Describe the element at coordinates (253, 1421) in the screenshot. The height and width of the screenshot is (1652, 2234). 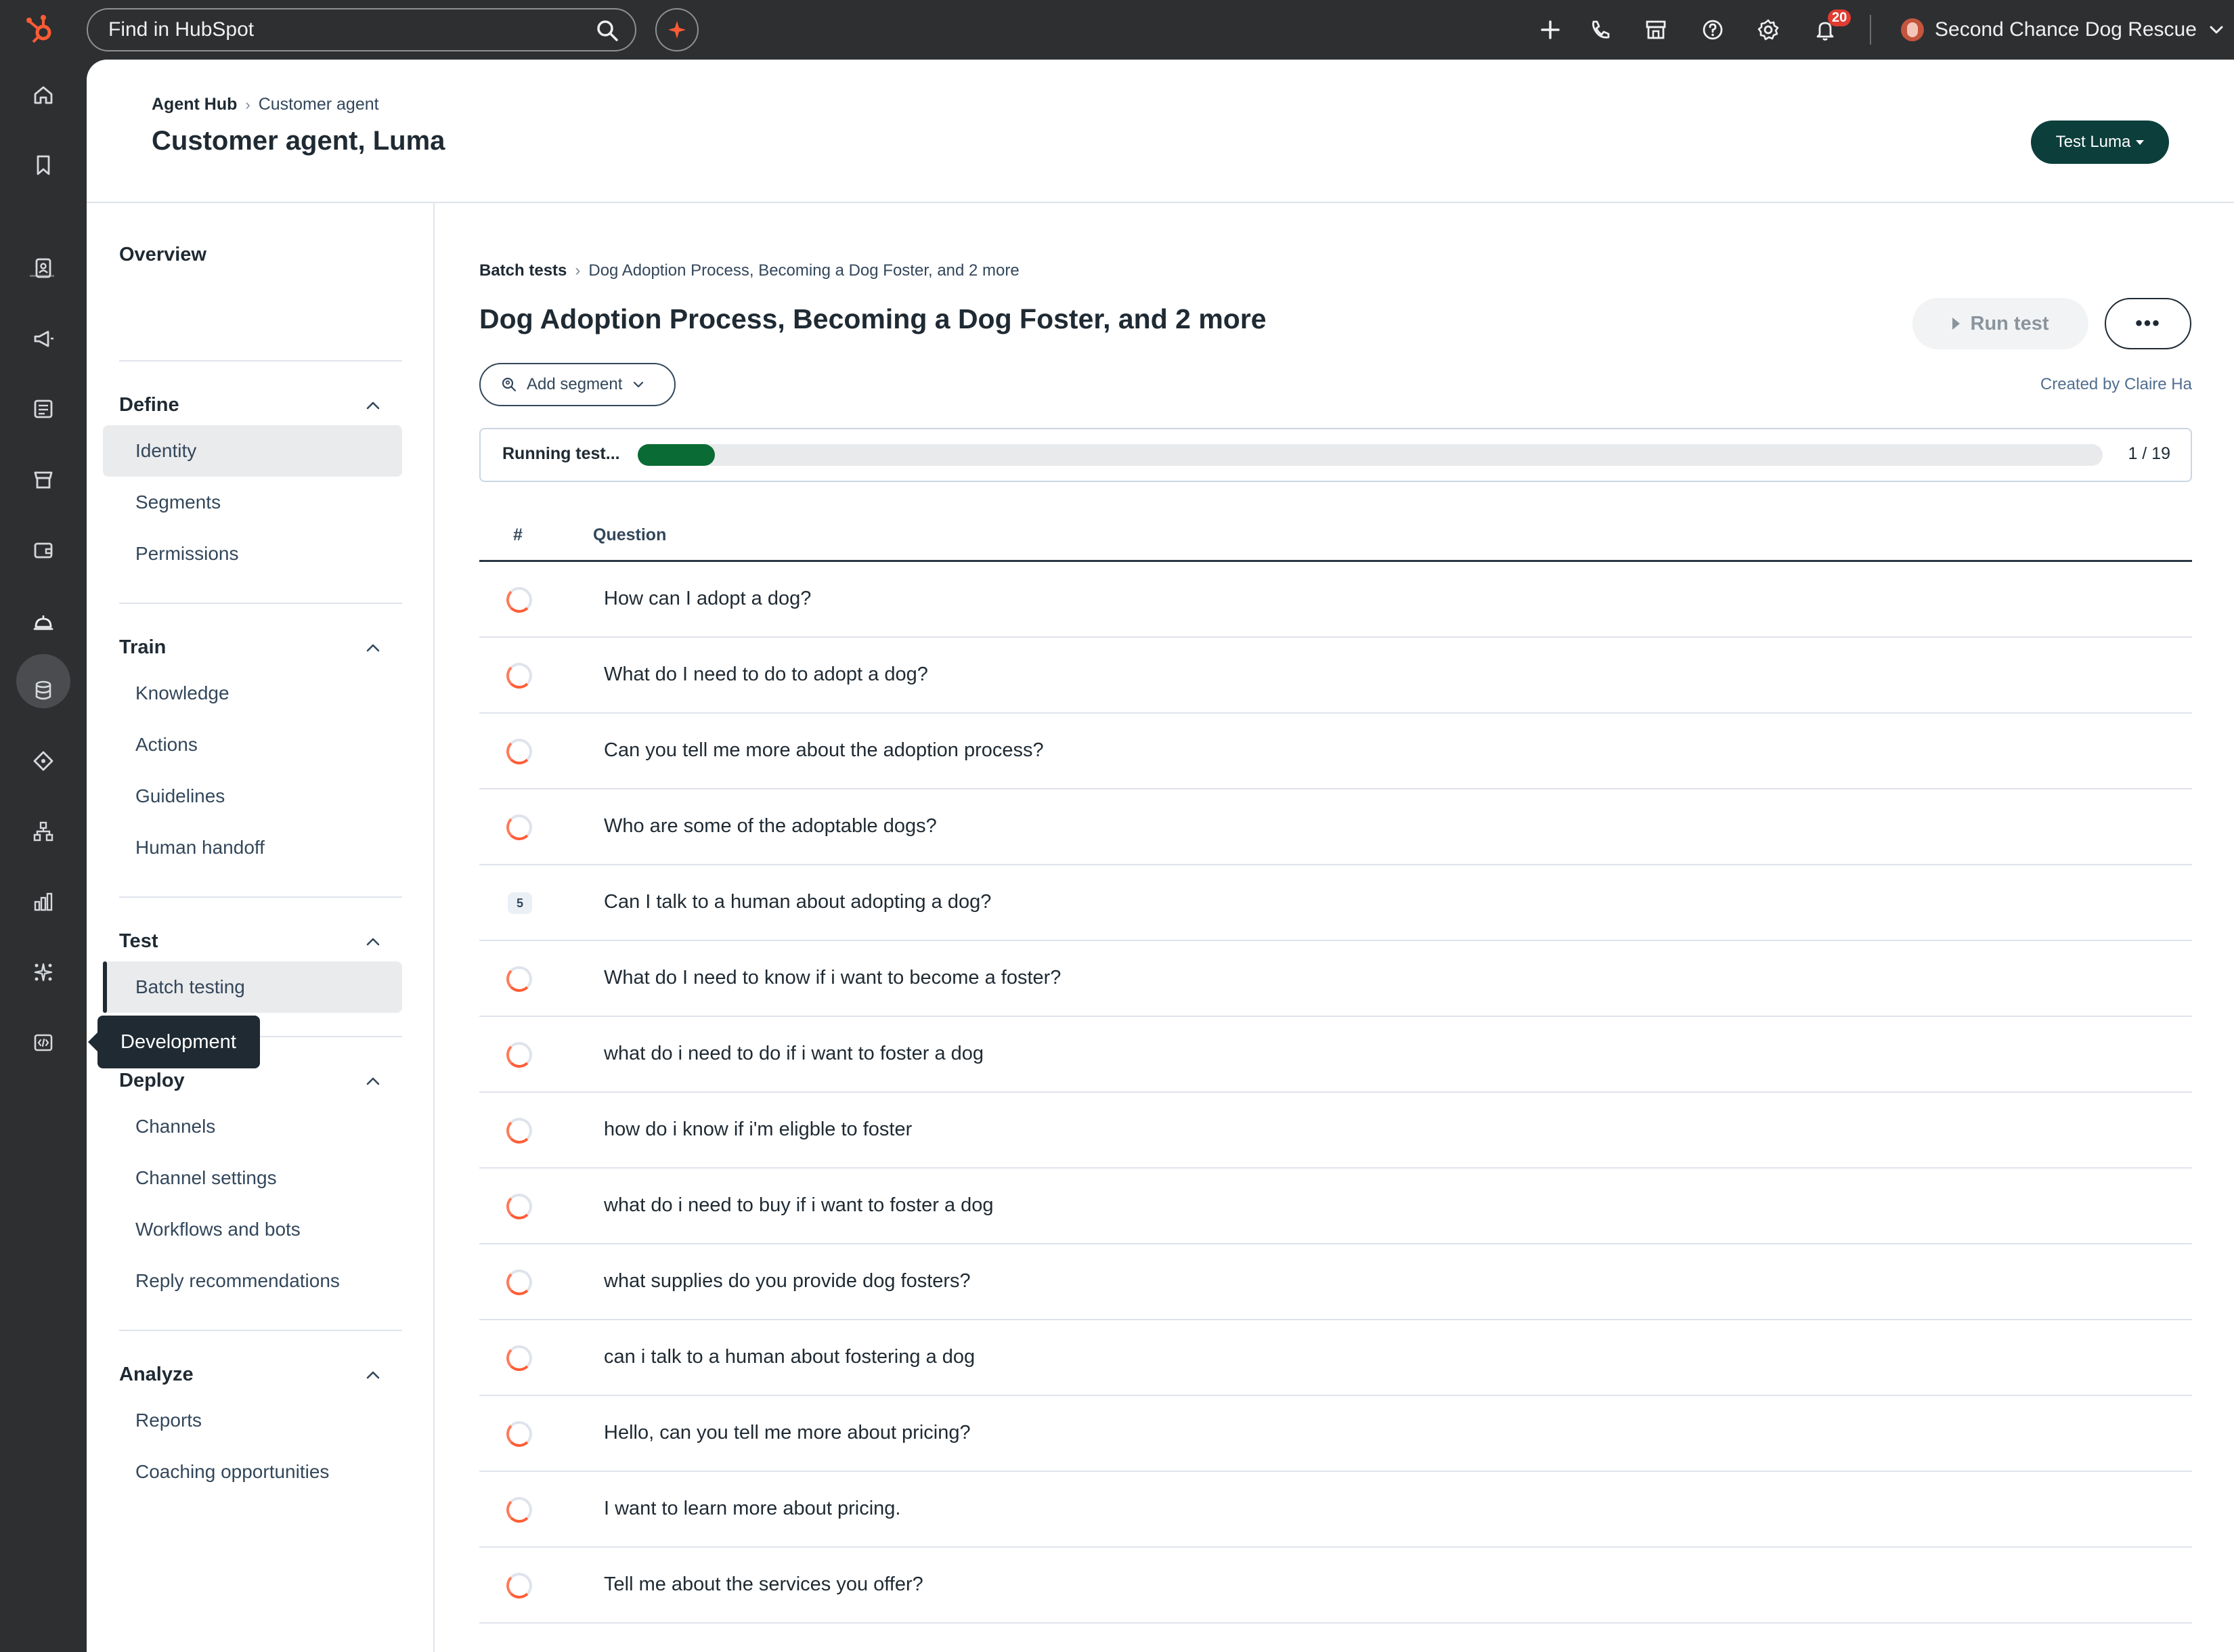
I see `sidebar-item-reports: Reports` at that location.